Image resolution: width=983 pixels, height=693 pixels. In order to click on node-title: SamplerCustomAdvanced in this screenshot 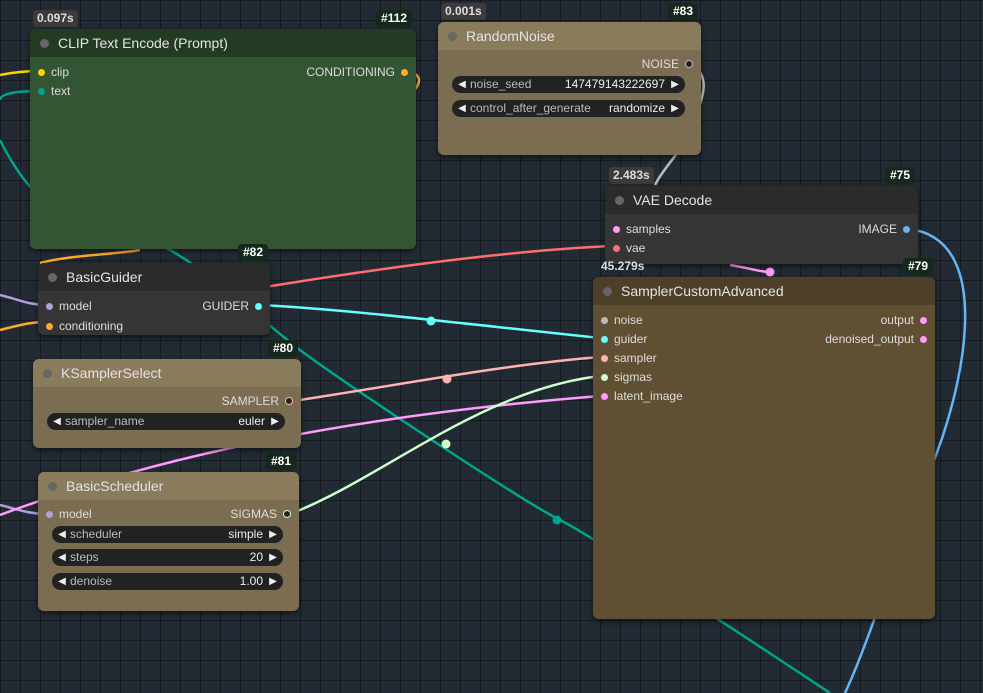, I will do `click(702, 291)`.